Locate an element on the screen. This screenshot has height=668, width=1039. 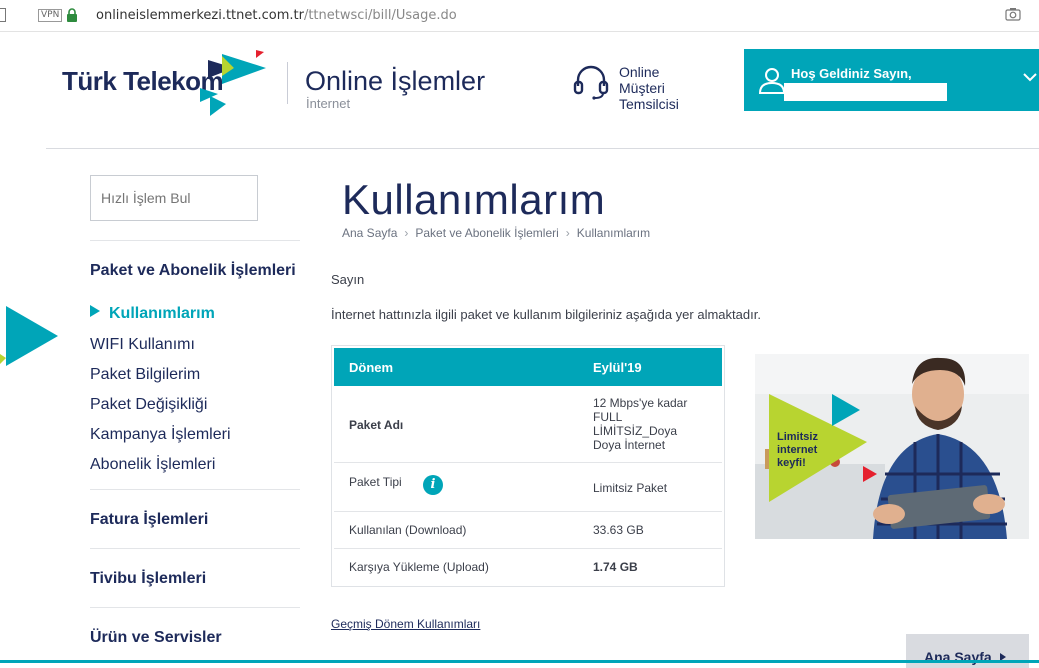
promo-text: Limitsiz internet keyfi! is located at coordinates (797, 450).